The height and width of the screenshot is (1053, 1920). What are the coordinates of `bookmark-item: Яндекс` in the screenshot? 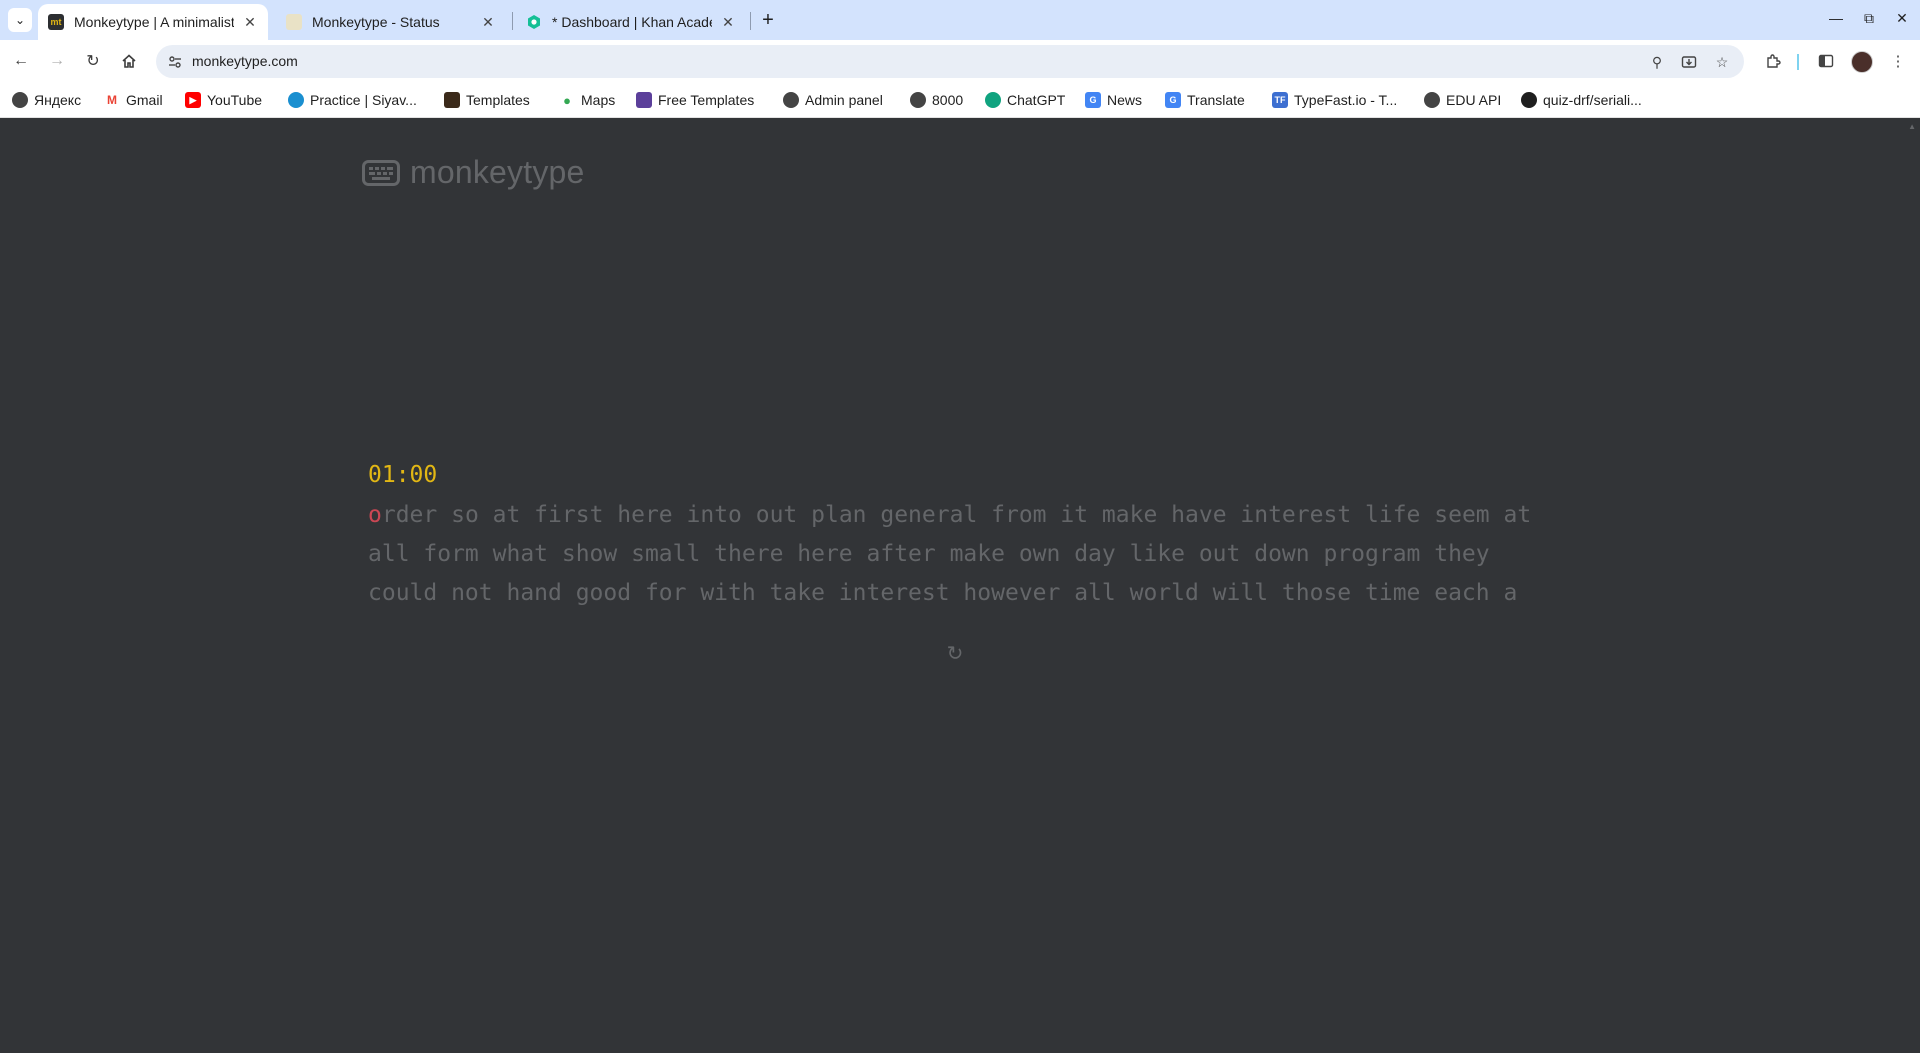 It's located at (46, 100).